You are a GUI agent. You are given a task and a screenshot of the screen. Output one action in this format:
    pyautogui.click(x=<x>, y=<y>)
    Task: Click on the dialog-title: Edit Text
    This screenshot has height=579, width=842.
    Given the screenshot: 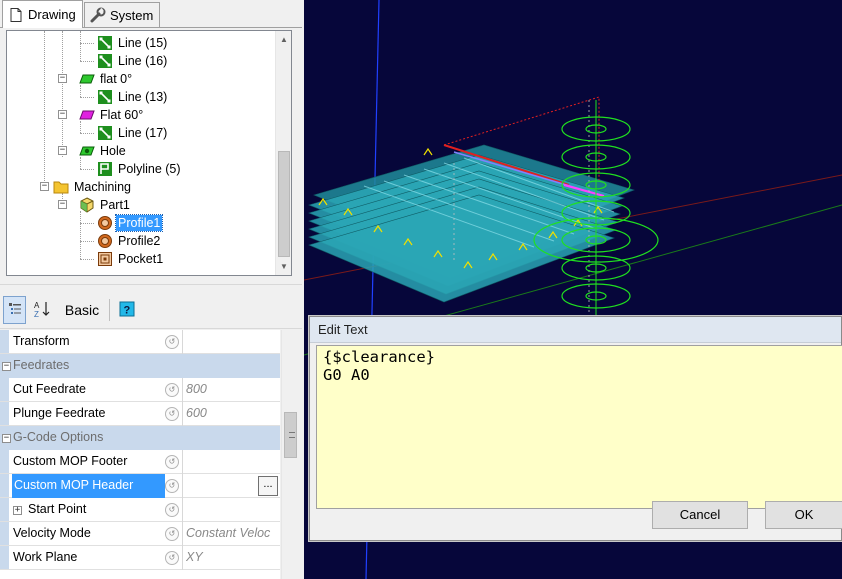 What is the action you would take?
    pyautogui.click(x=575, y=330)
    